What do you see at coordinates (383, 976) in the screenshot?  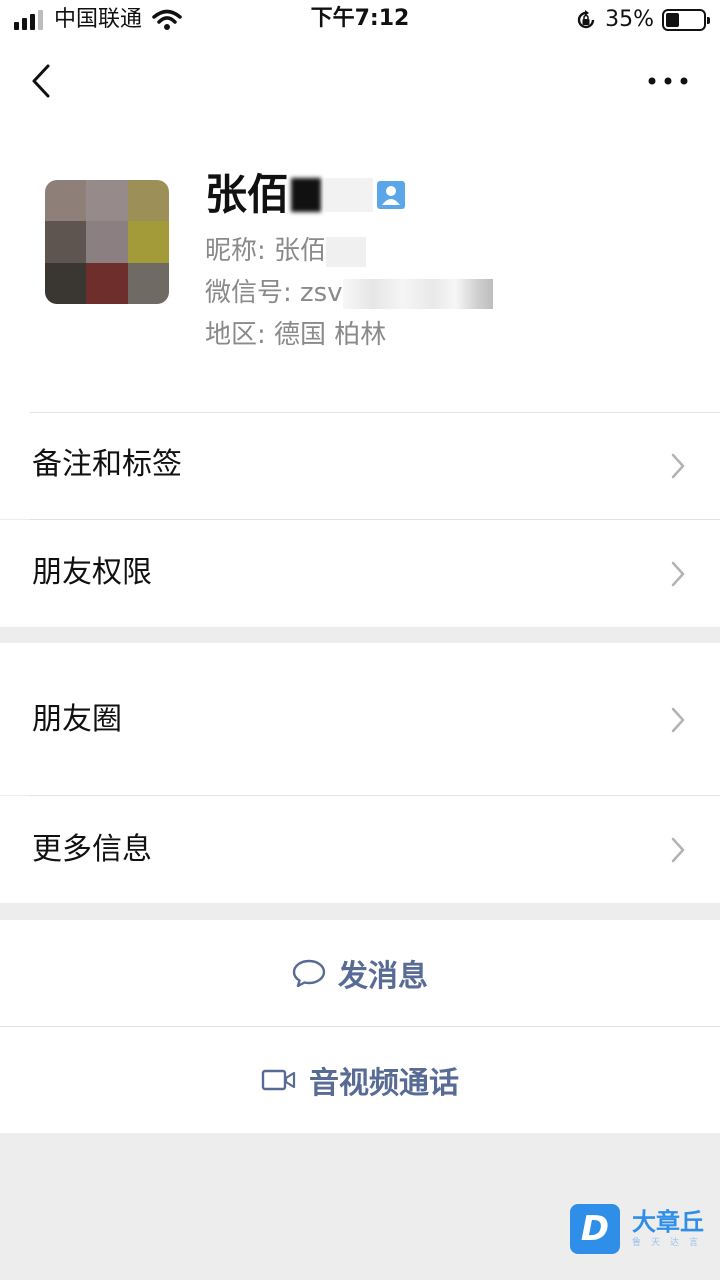 I see `send-message-label: 发消息` at bounding box center [383, 976].